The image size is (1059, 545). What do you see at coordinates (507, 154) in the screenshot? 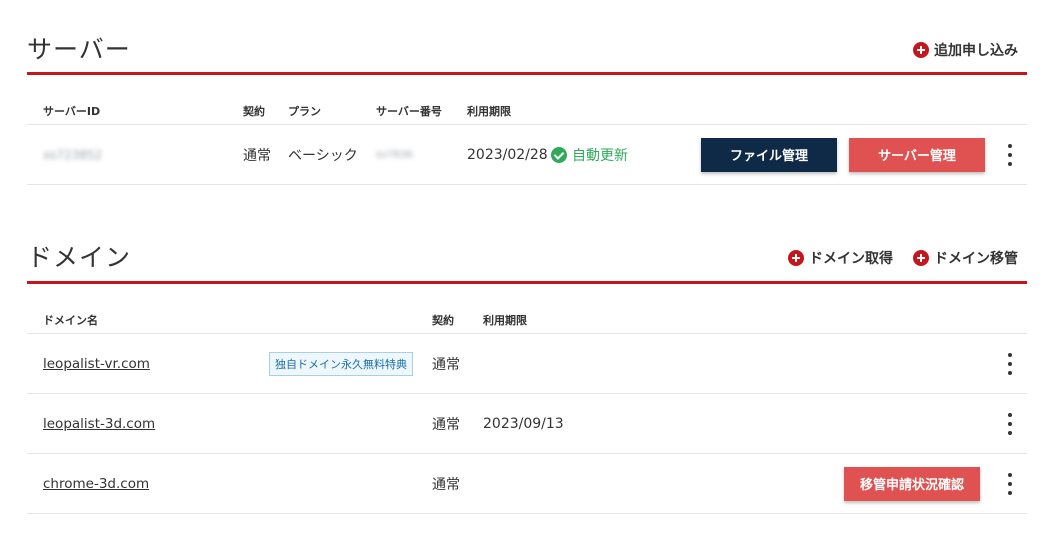
I see `server-expiry-value: 2023/02/28` at bounding box center [507, 154].